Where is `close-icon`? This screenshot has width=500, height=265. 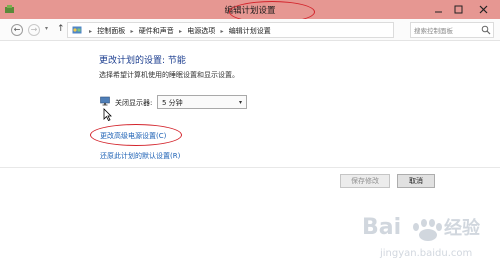 close-icon is located at coordinates (484, 9).